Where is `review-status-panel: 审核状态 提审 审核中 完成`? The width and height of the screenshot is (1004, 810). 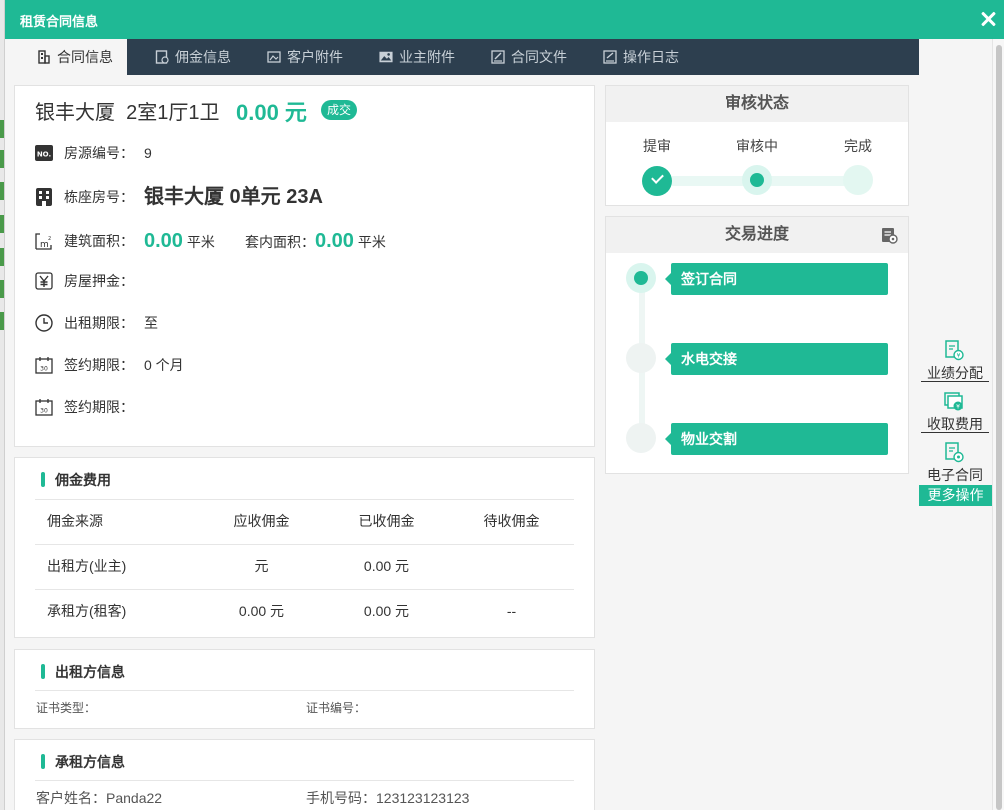
review-status-panel: 审核状态 提审 审核中 完成 is located at coordinates (757, 145).